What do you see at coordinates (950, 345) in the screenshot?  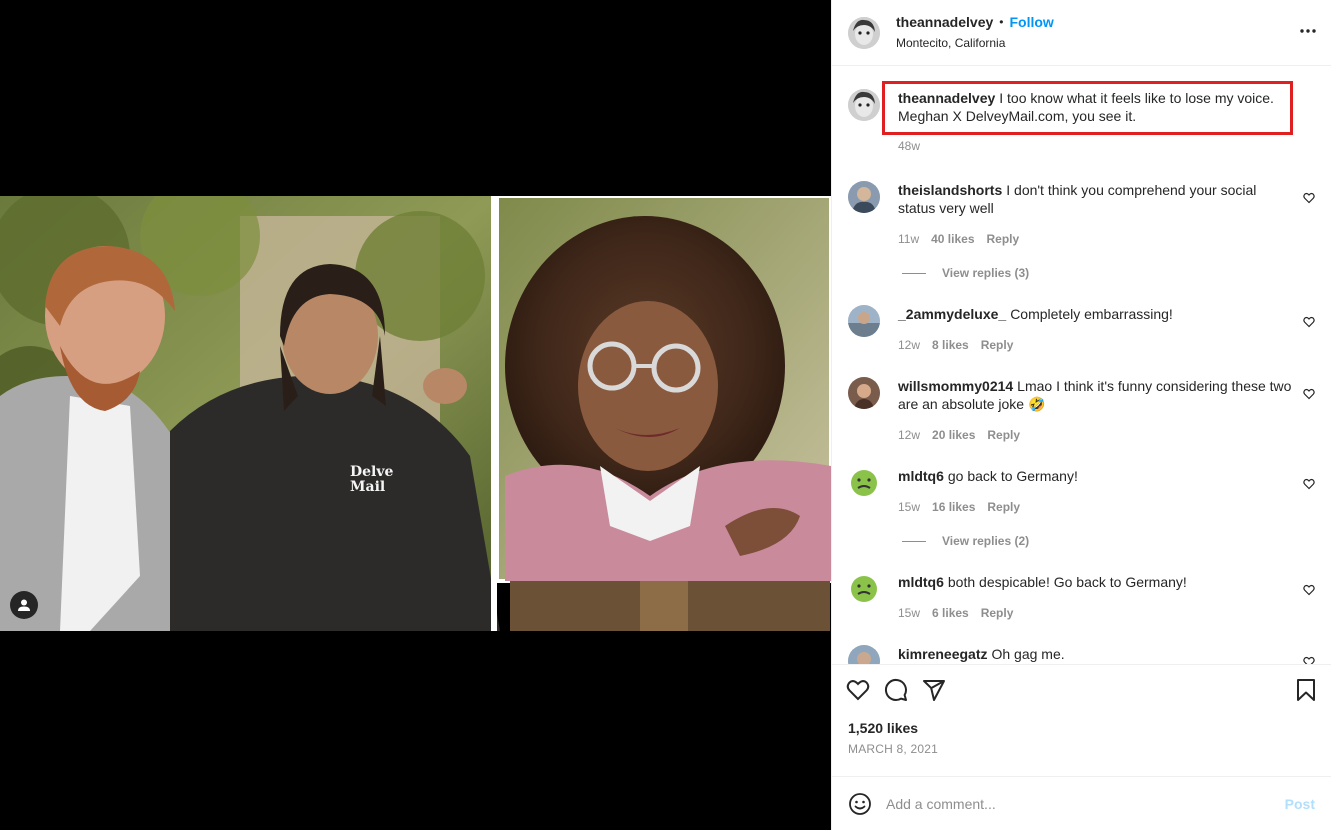 I see `comment-likes: 8 likes` at bounding box center [950, 345].